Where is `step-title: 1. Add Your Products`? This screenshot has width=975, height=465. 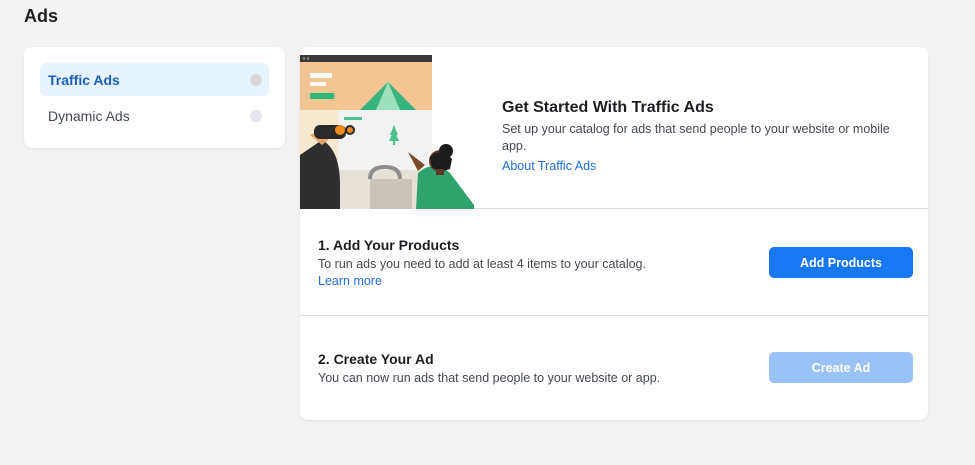 step-title: 1. Add Your Products is located at coordinates (389, 245).